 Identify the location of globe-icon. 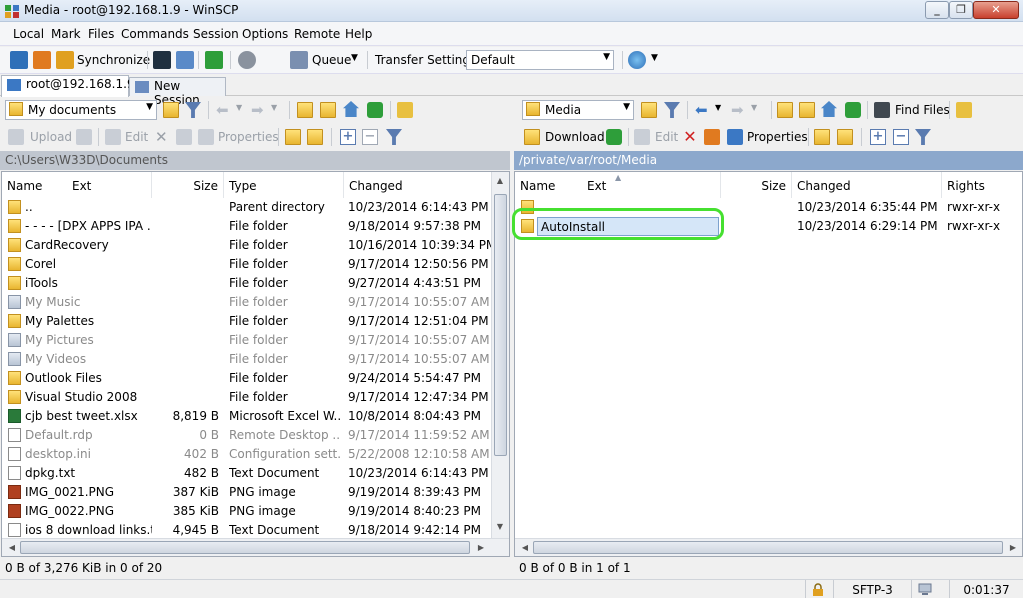
(637, 60).